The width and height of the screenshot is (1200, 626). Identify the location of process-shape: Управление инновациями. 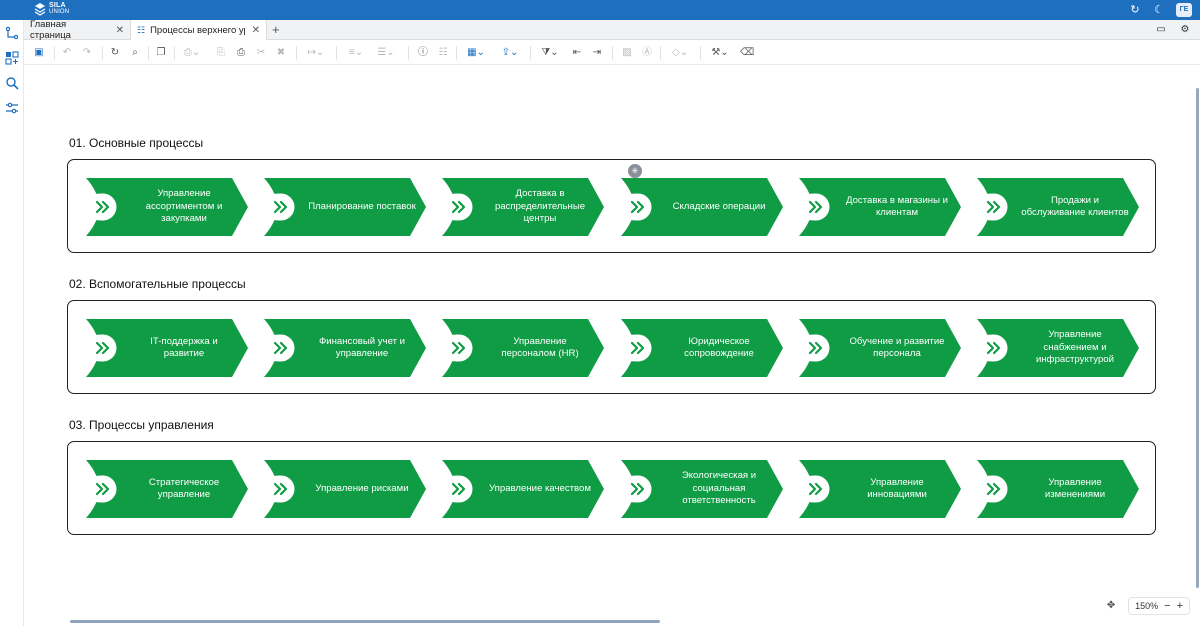
(880, 489).